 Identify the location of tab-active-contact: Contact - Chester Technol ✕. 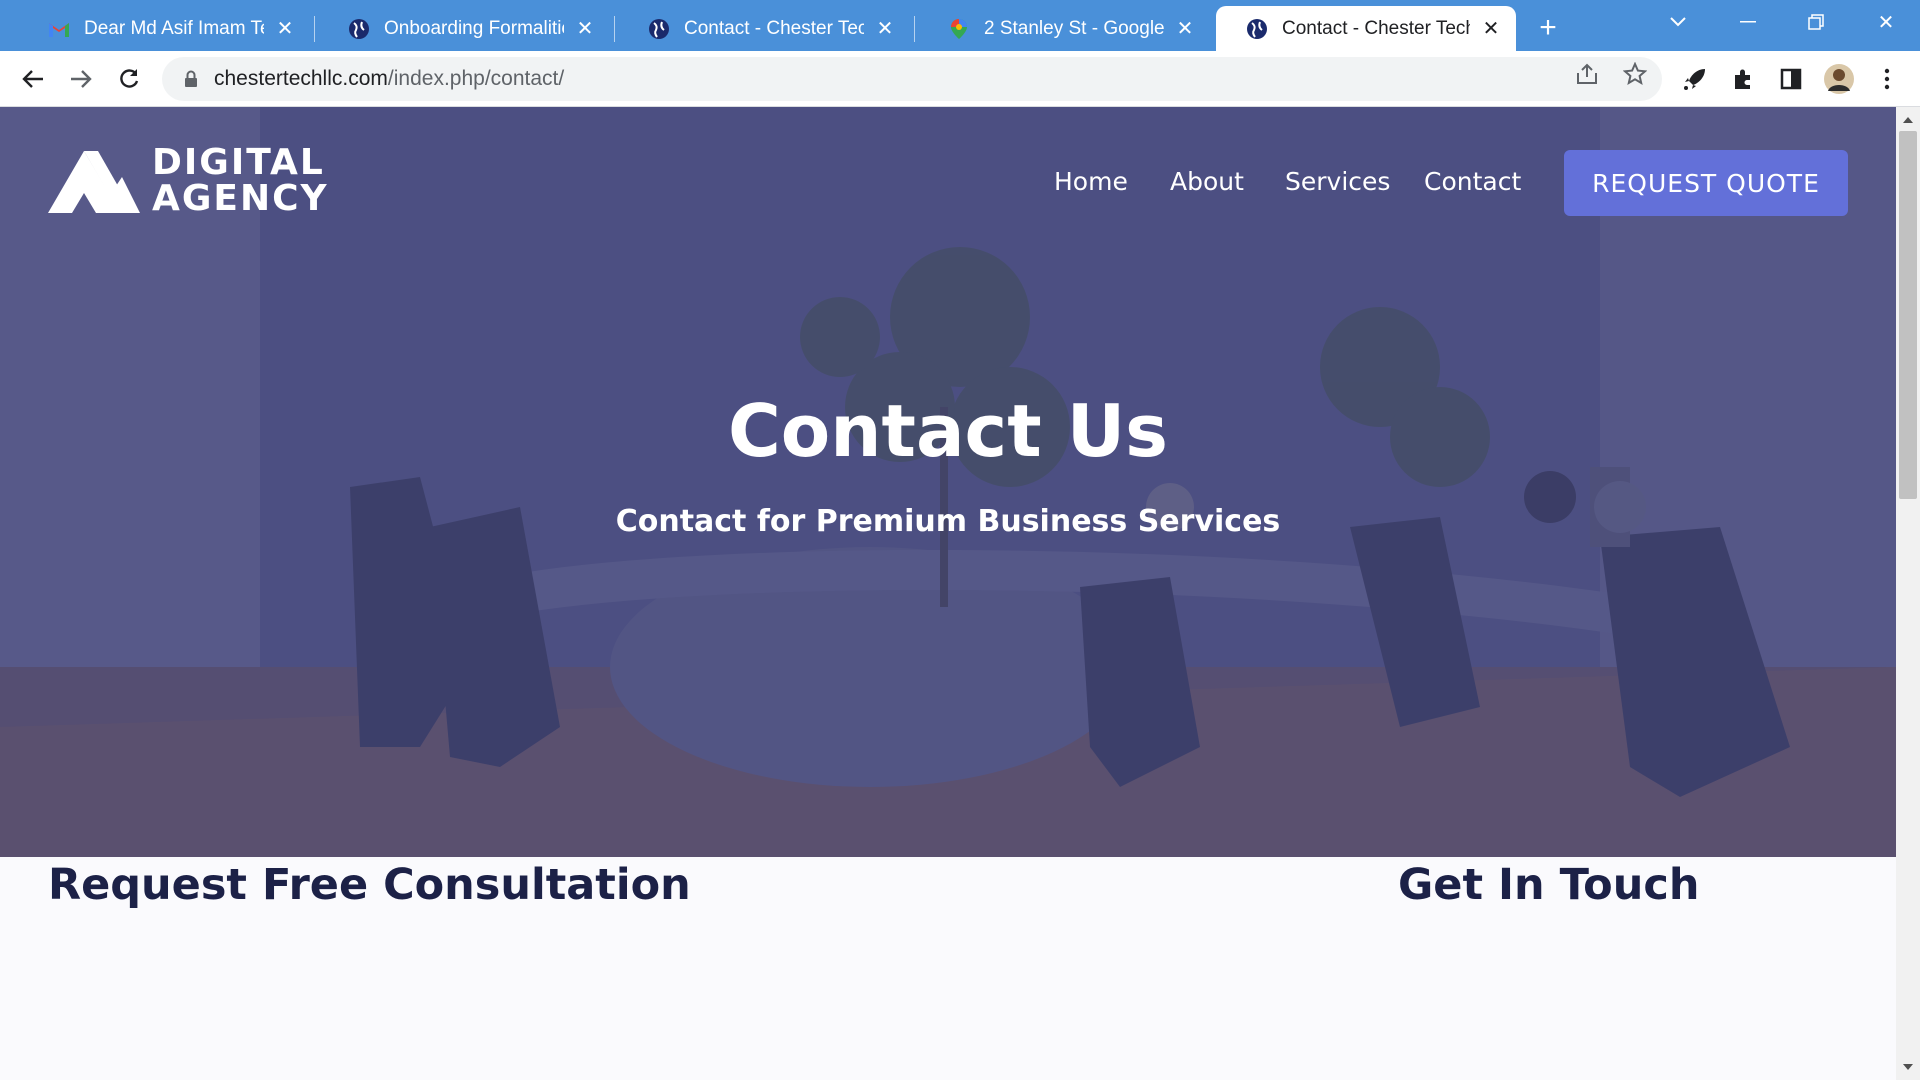
(1366, 28).